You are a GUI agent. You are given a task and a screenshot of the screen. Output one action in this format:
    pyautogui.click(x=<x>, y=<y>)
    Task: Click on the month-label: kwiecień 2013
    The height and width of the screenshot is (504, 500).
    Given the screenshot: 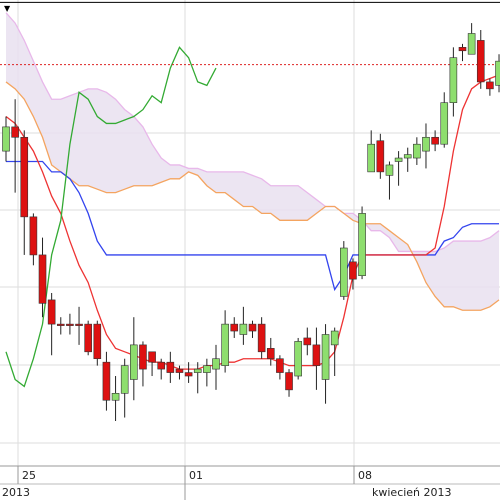 What is the action you would take?
    pyautogui.click(x=412, y=492)
    